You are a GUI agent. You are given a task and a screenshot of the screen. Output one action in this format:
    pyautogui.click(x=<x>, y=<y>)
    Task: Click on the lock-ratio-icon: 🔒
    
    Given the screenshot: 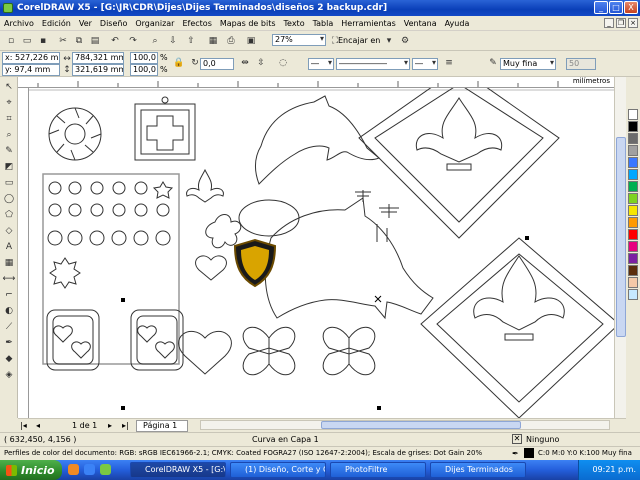 What is the action you would take?
    pyautogui.click(x=179, y=63)
    